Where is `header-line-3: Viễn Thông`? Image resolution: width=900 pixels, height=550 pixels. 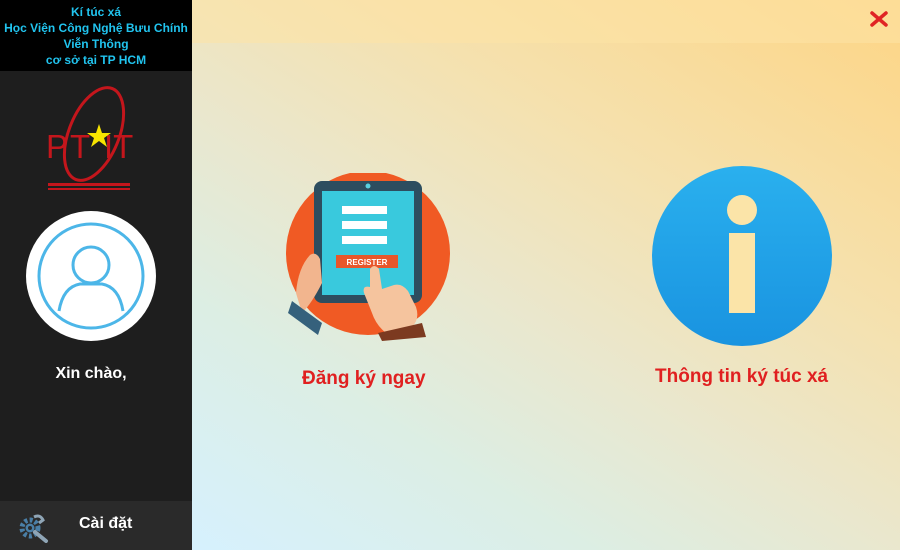
header-line-3: Viễn Thông is located at coordinates (96, 44).